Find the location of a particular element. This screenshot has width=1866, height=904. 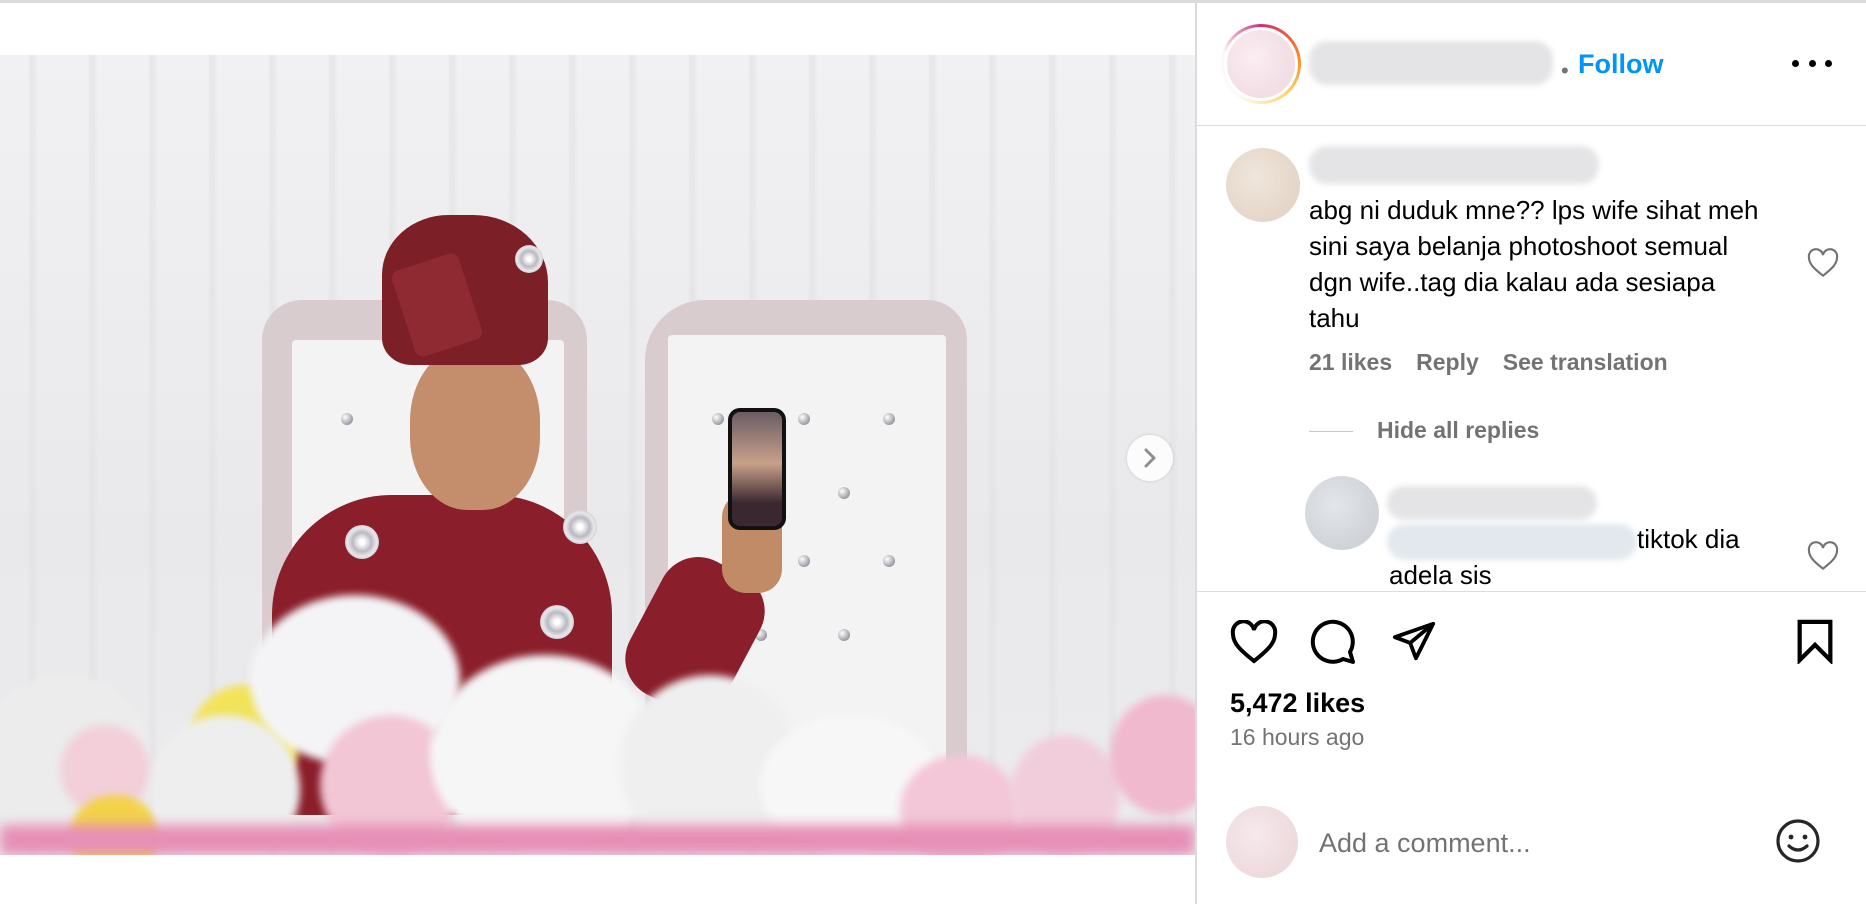

reply-text-line1: tiktok dia is located at coordinates (1688, 539).